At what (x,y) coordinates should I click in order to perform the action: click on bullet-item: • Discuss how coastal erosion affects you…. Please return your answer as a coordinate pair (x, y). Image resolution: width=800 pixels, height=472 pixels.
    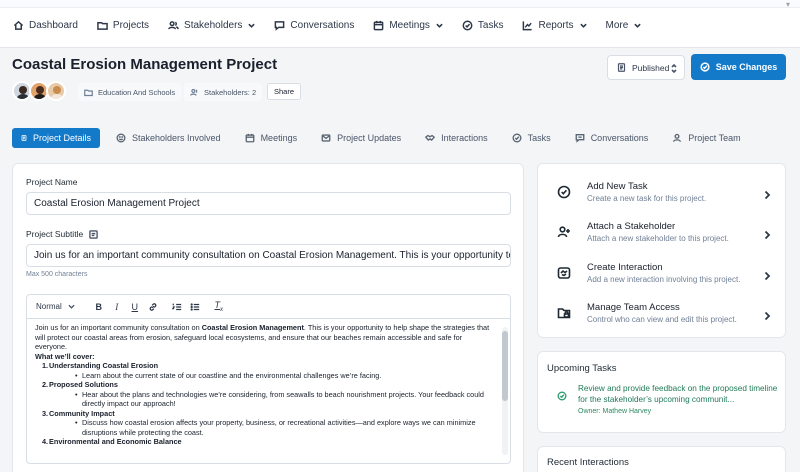
    Looking at the image, I should click on (275, 427).